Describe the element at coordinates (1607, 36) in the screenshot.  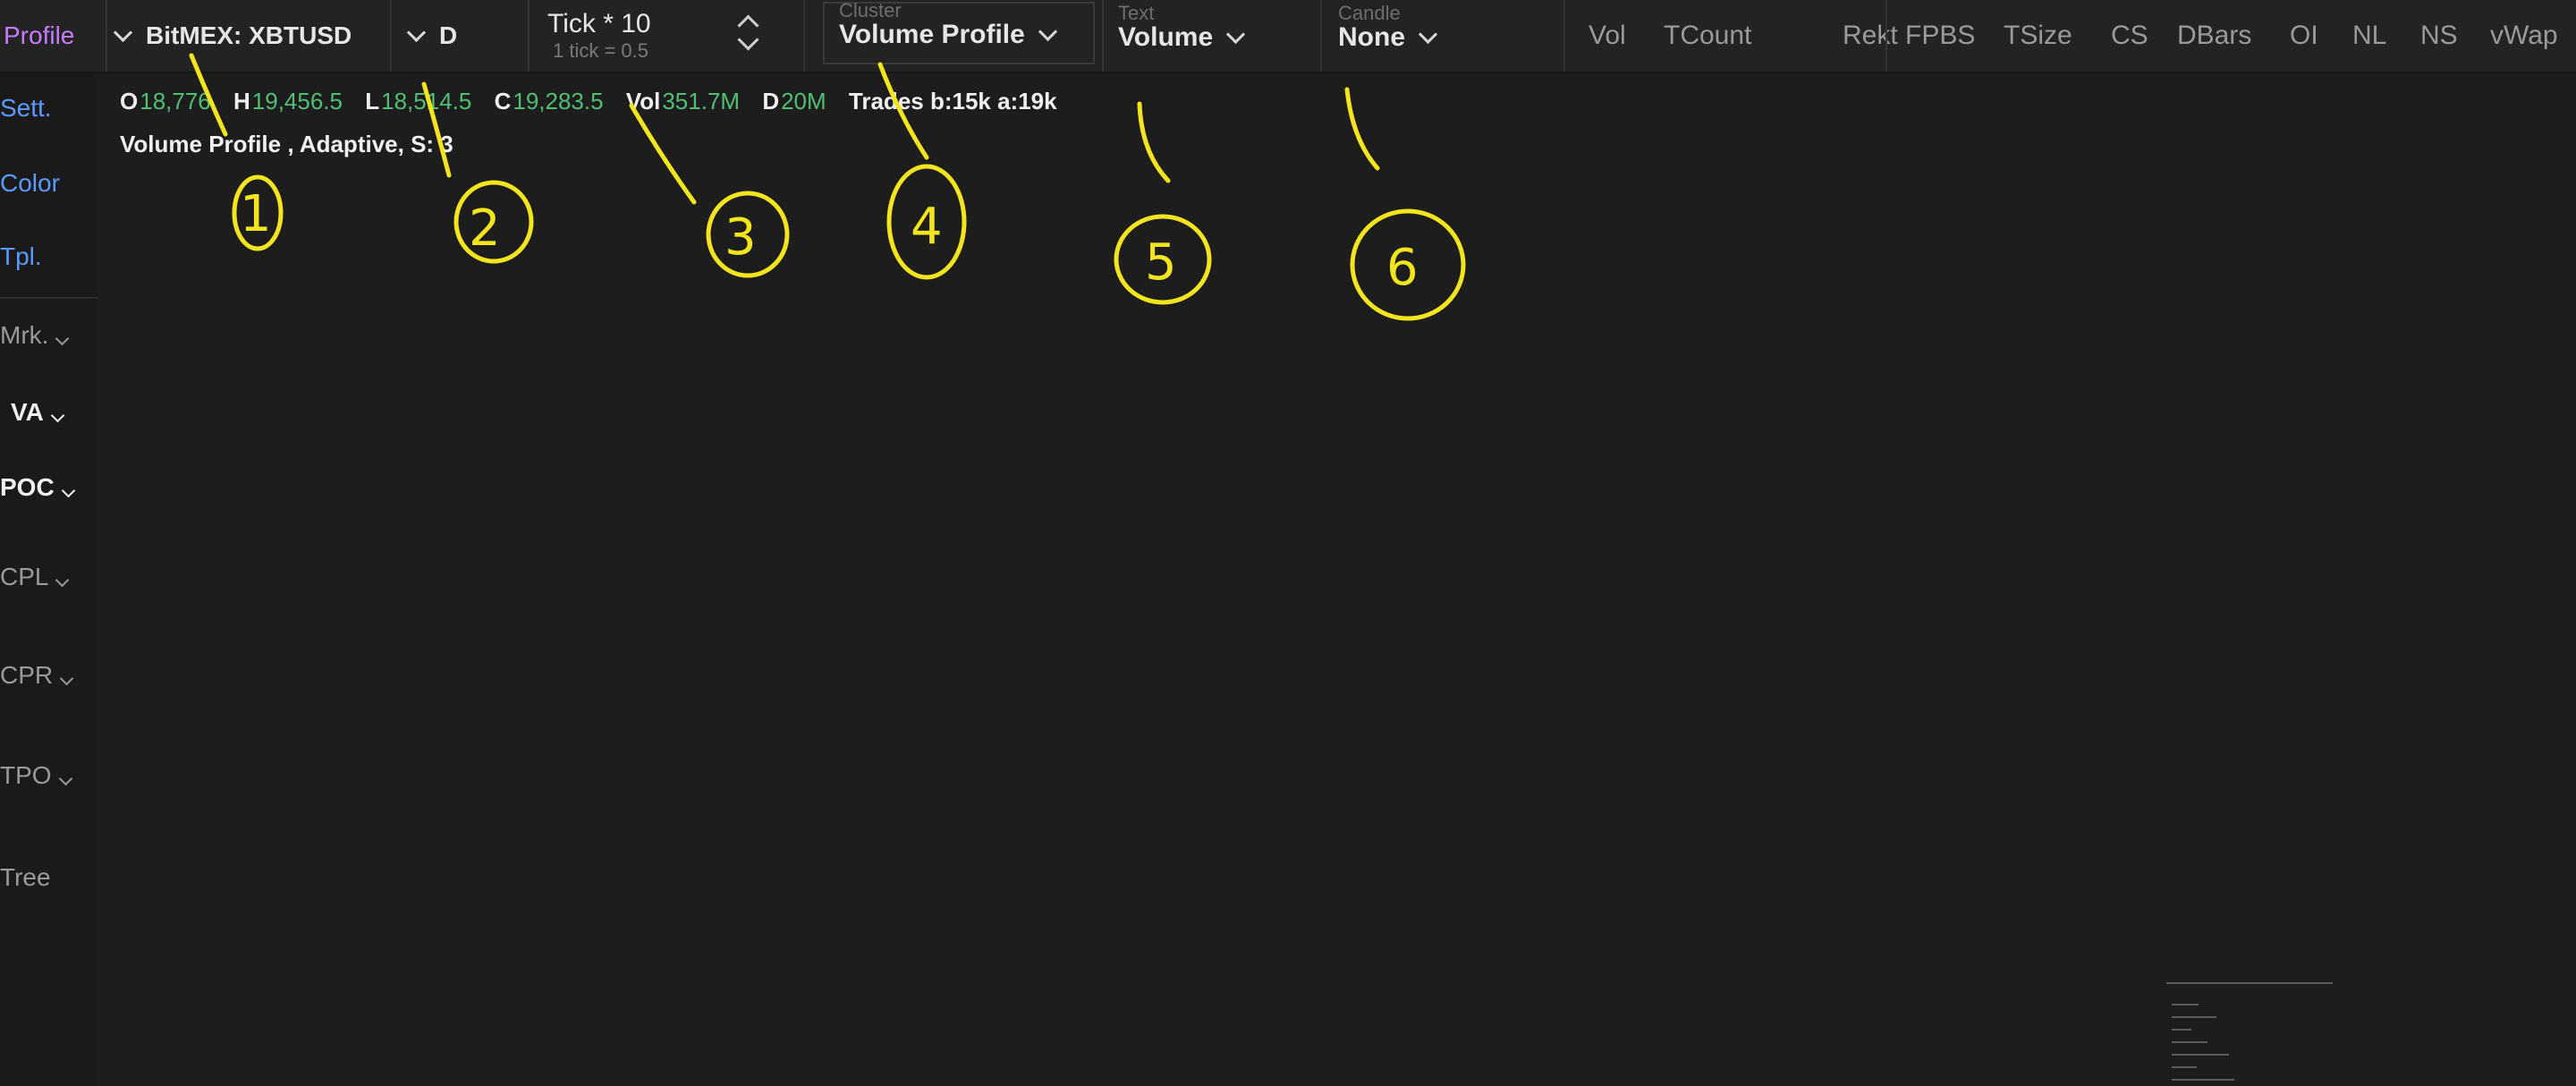
I see `toggle-vol: Vol` at that location.